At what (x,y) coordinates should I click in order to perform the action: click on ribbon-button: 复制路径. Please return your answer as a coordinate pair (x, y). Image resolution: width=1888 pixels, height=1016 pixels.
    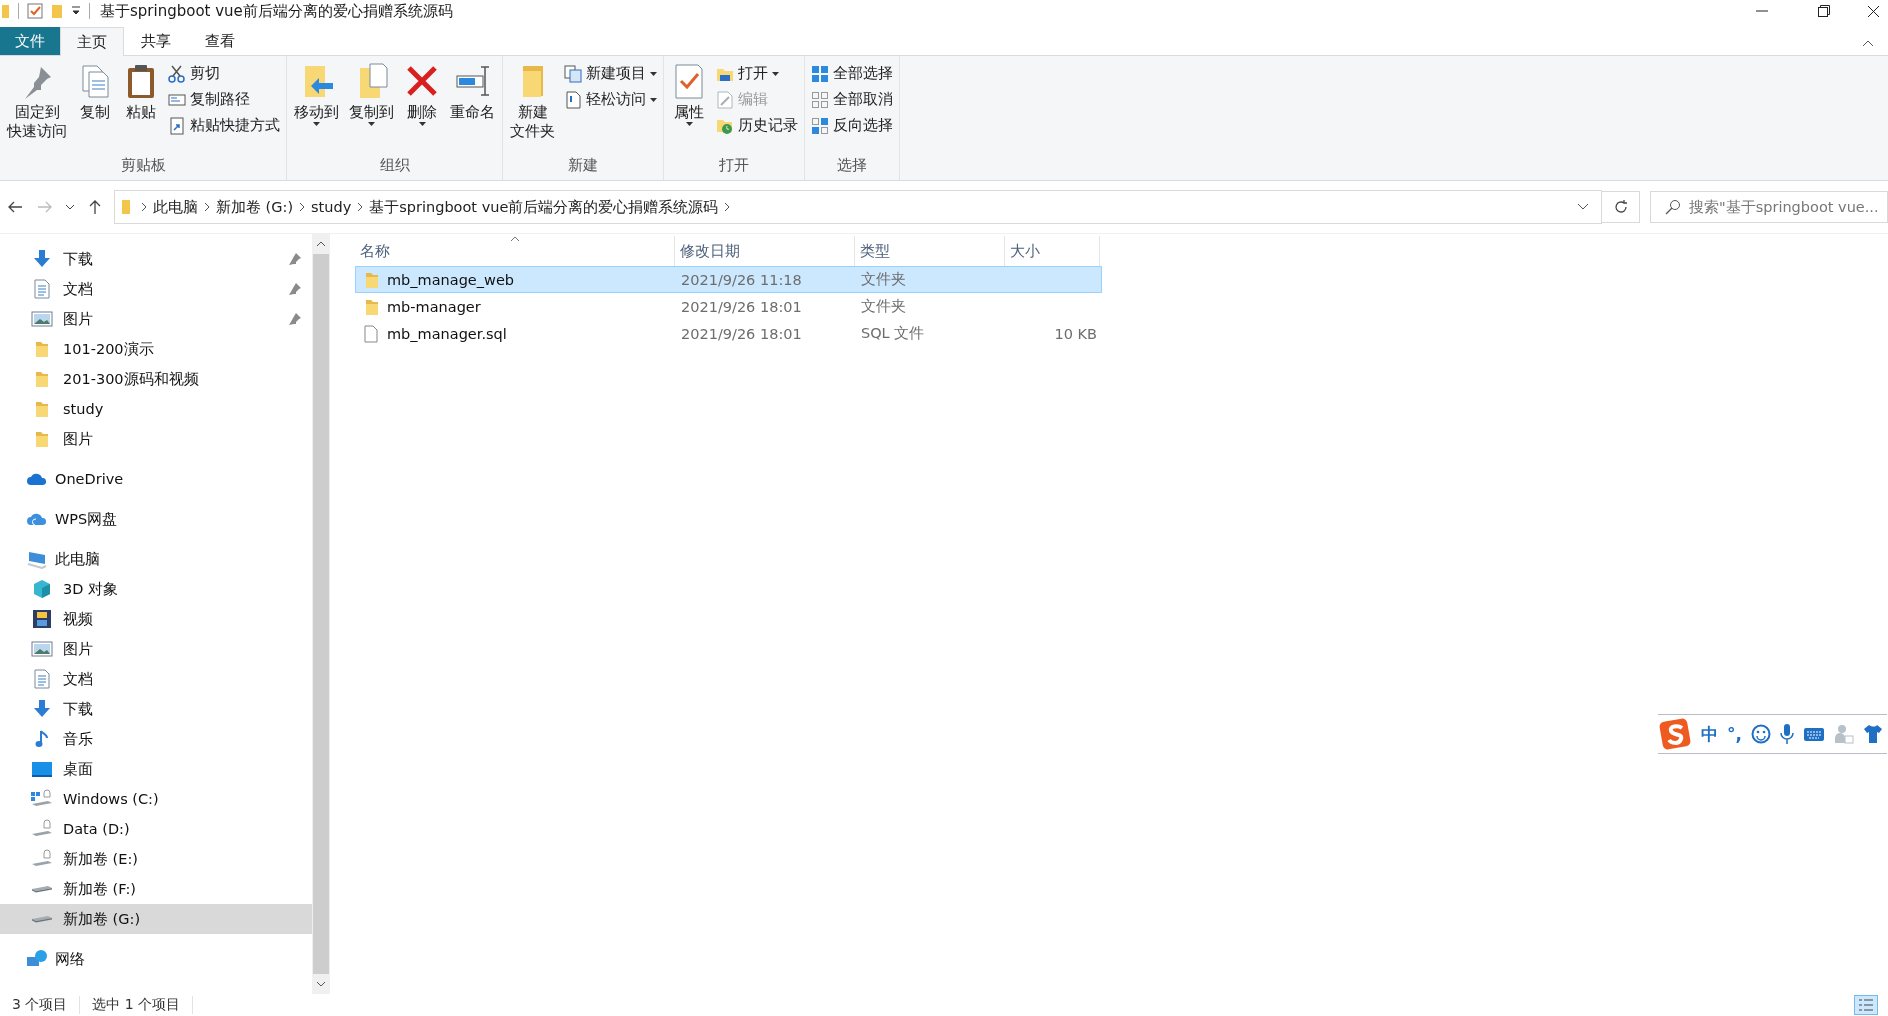
    Looking at the image, I should click on (224, 99).